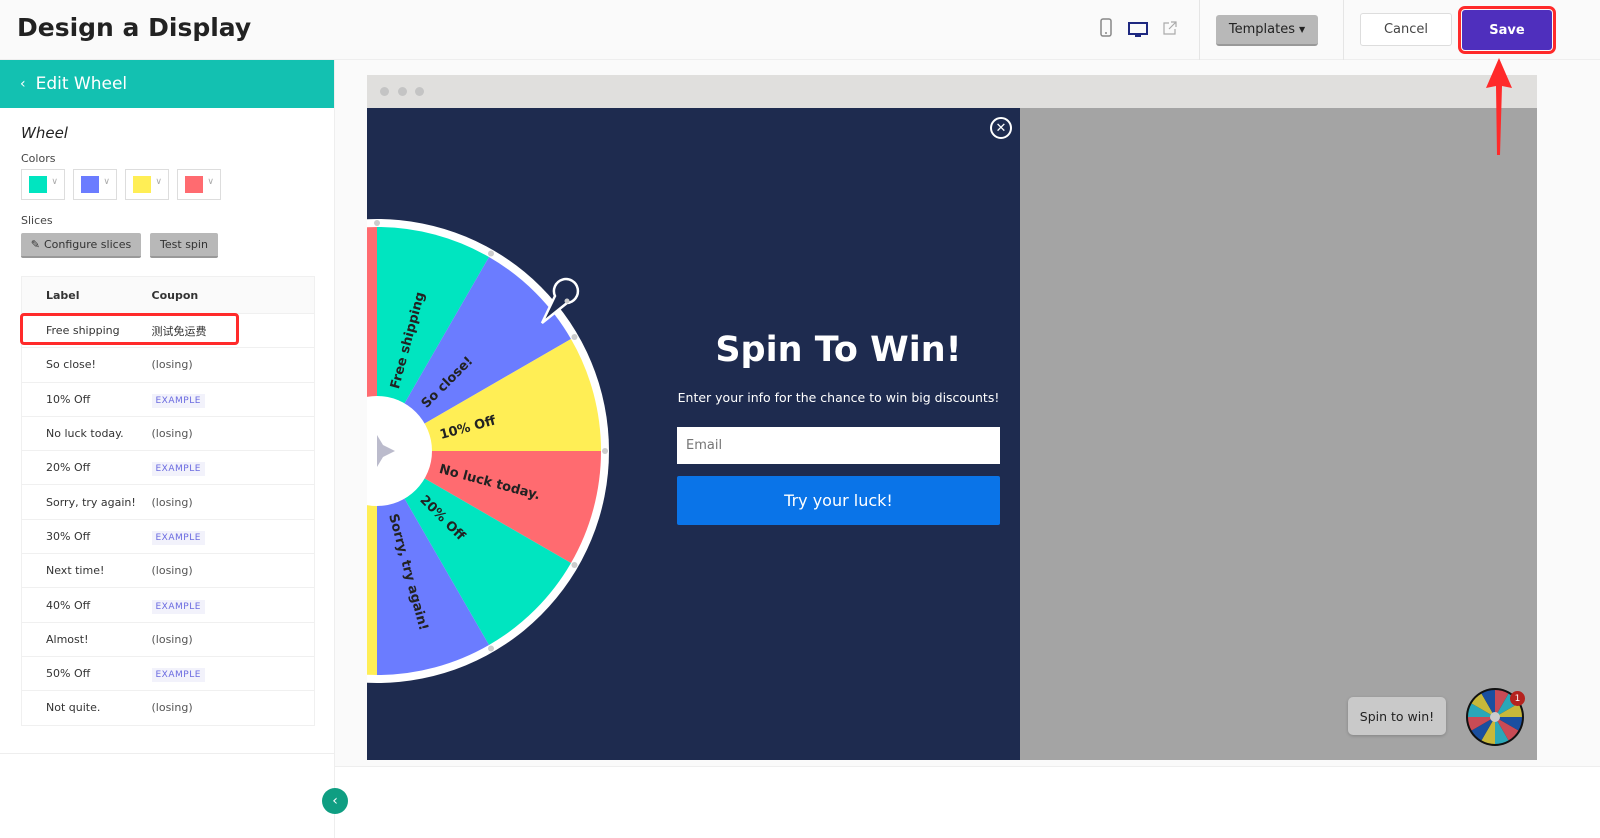 The image size is (1600, 838). I want to click on table-row: No luck today. (losing), so click(168, 433).